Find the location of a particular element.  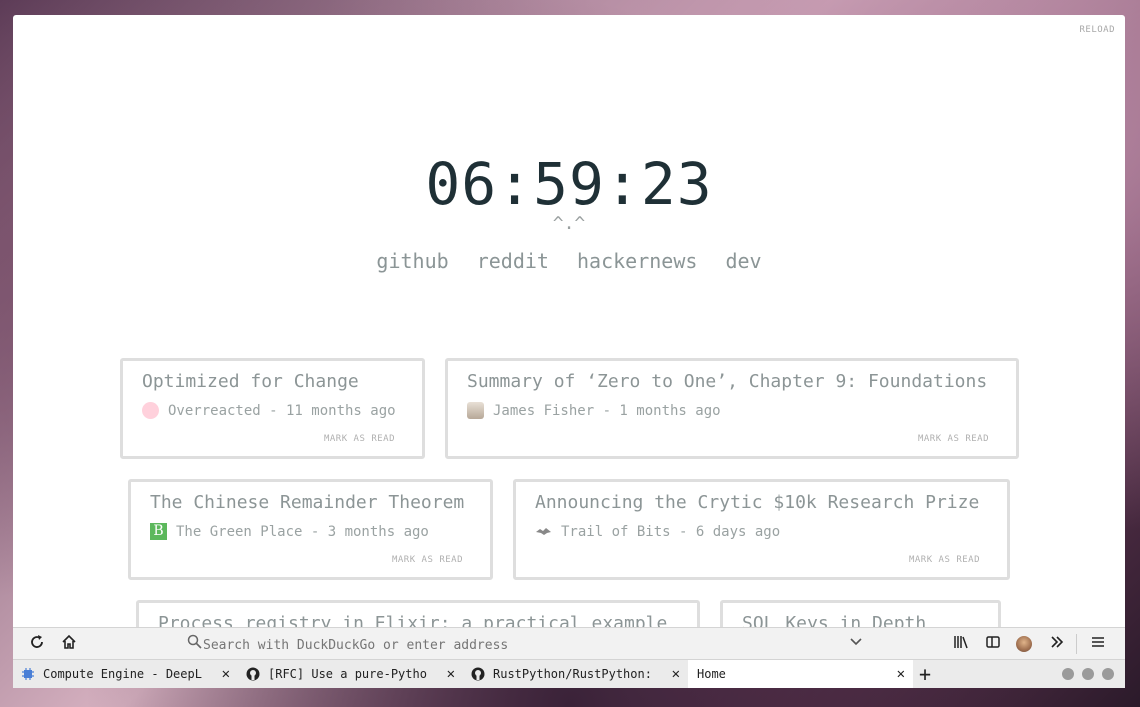

emoticon: ^.^ is located at coordinates (569, 223).